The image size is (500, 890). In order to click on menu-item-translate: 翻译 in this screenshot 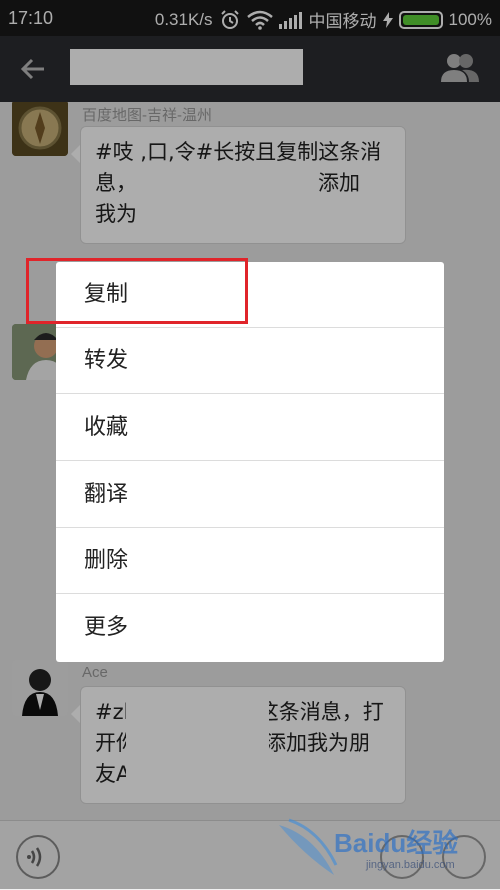, I will do `click(250, 495)`.